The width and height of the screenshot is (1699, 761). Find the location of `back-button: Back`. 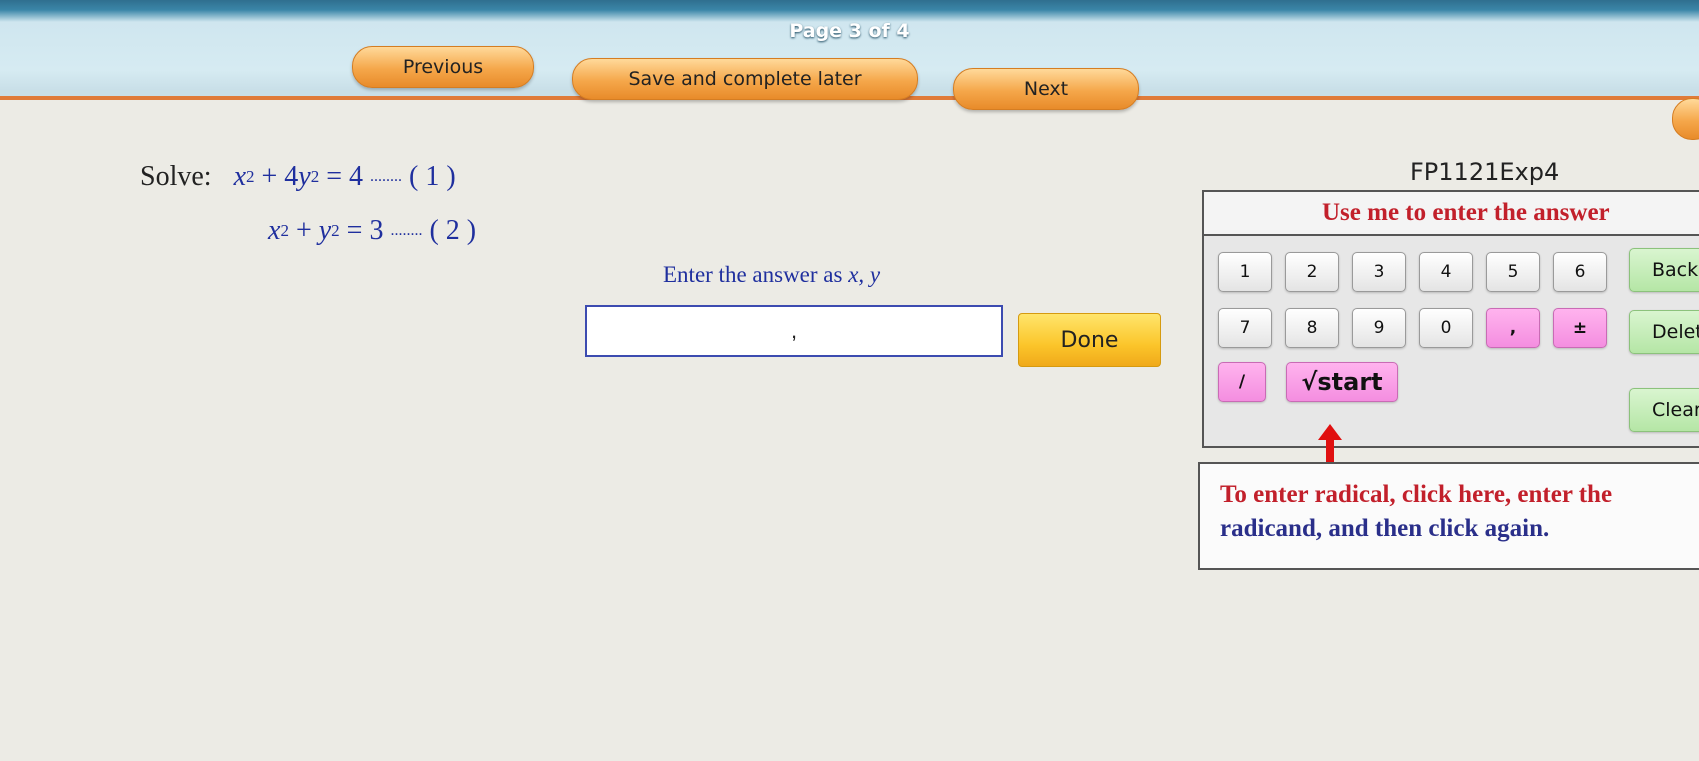

back-button: Back is located at coordinates (1664, 270).